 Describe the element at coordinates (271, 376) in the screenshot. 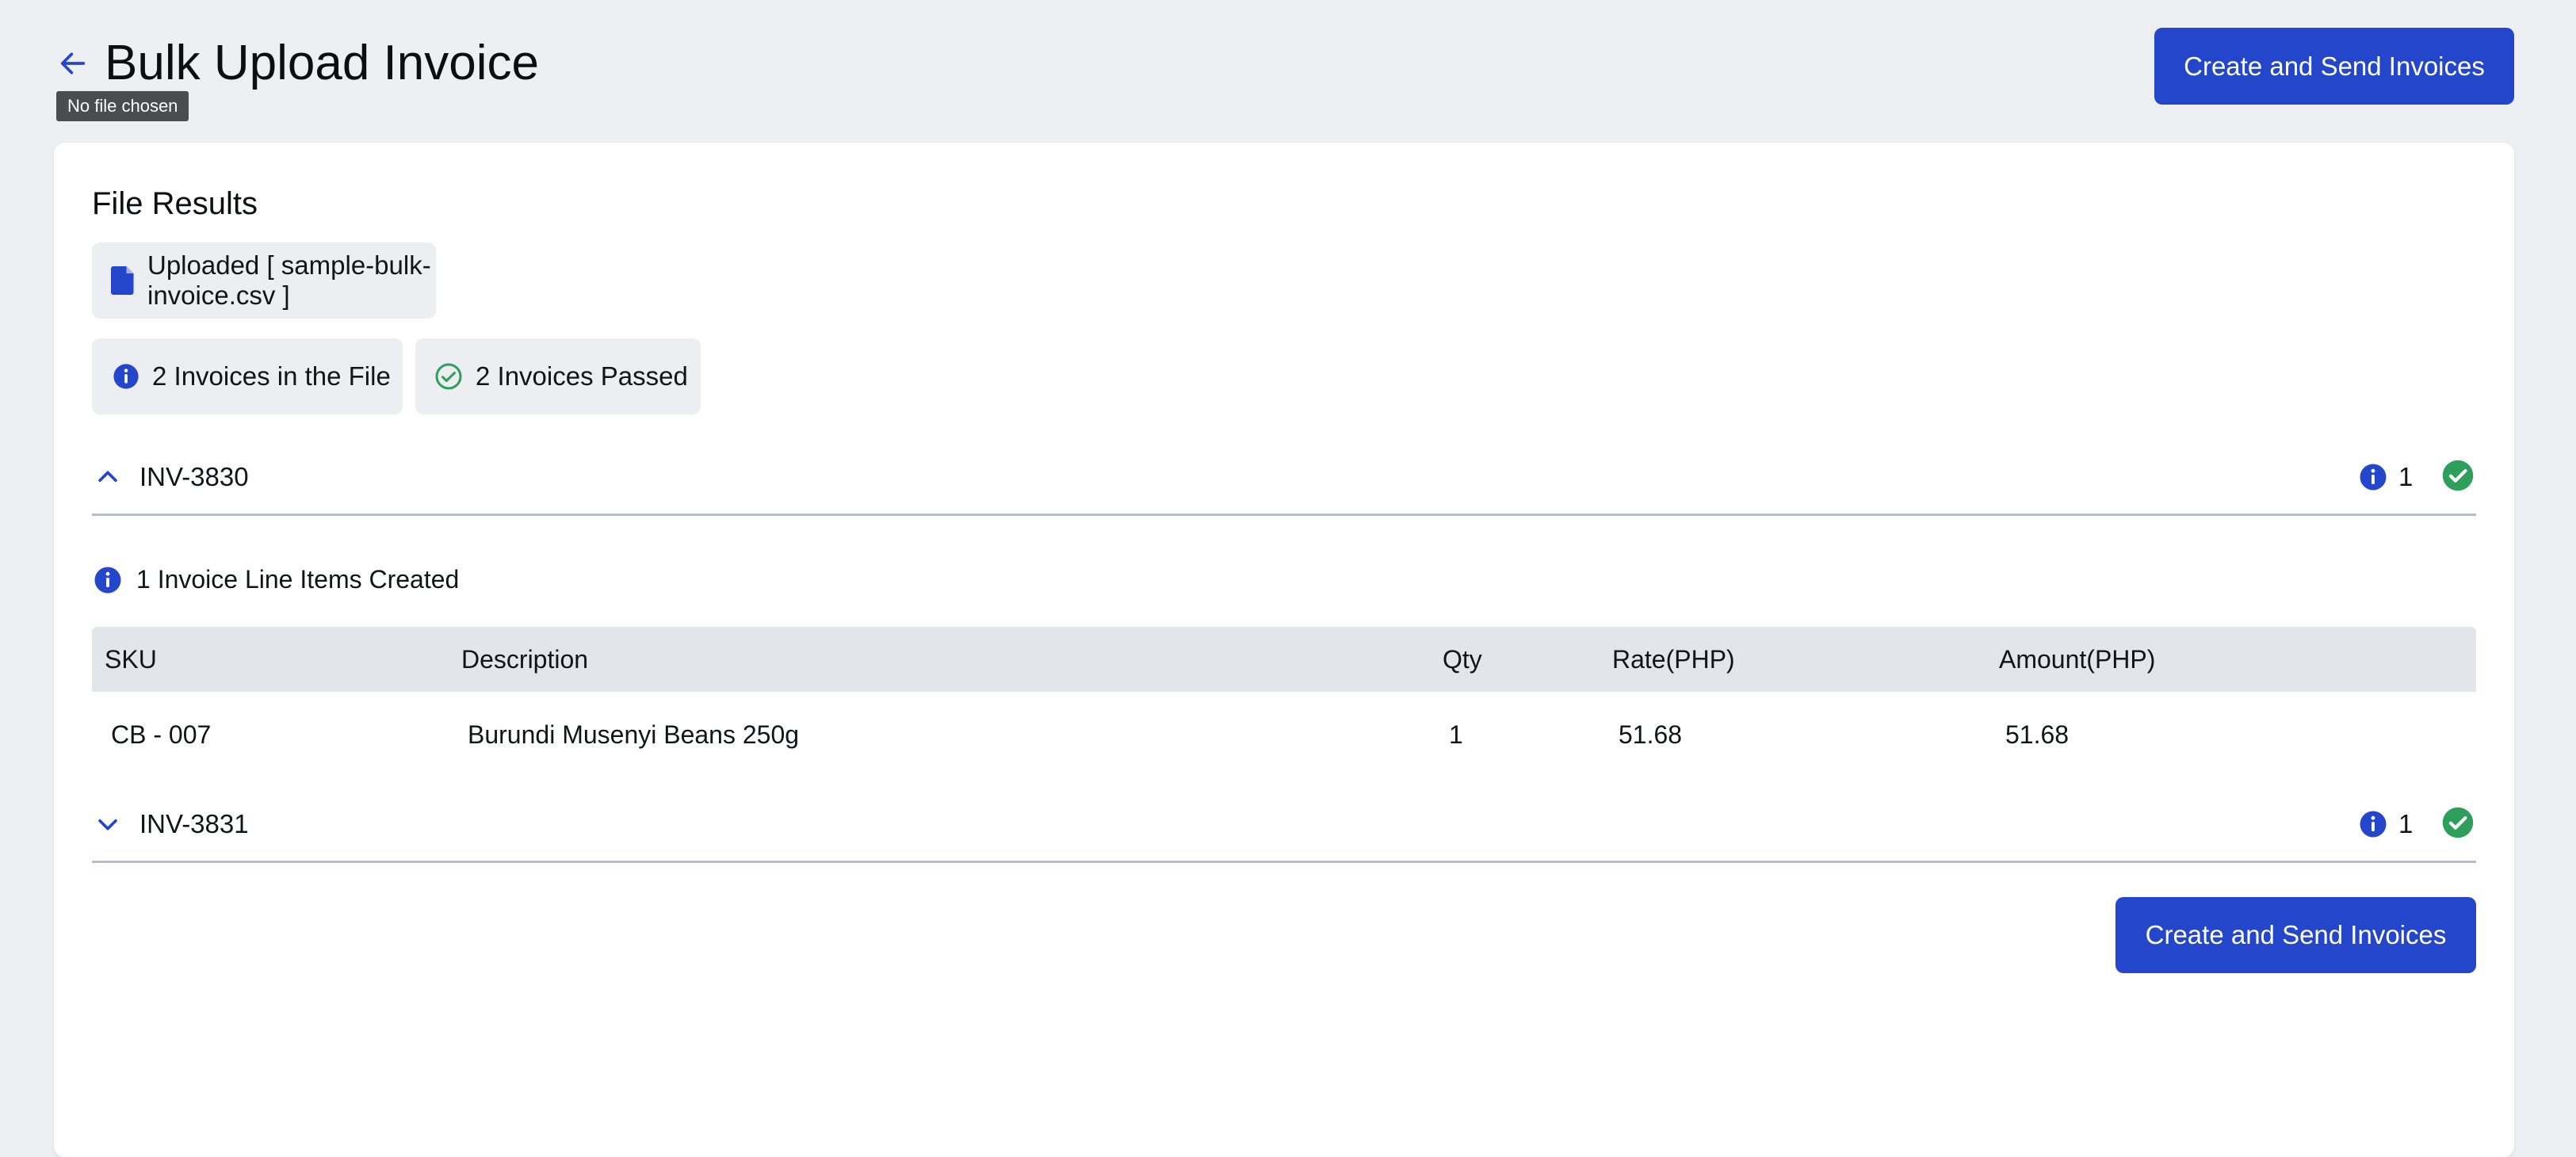

I see `invoice-count-label: 2 Invoices in the File` at that location.